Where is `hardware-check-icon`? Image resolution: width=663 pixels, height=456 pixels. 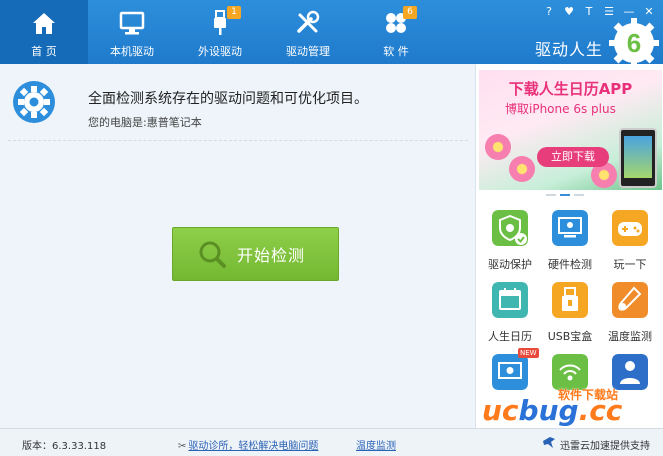
hardware-check-icon is located at coordinates (570, 228).